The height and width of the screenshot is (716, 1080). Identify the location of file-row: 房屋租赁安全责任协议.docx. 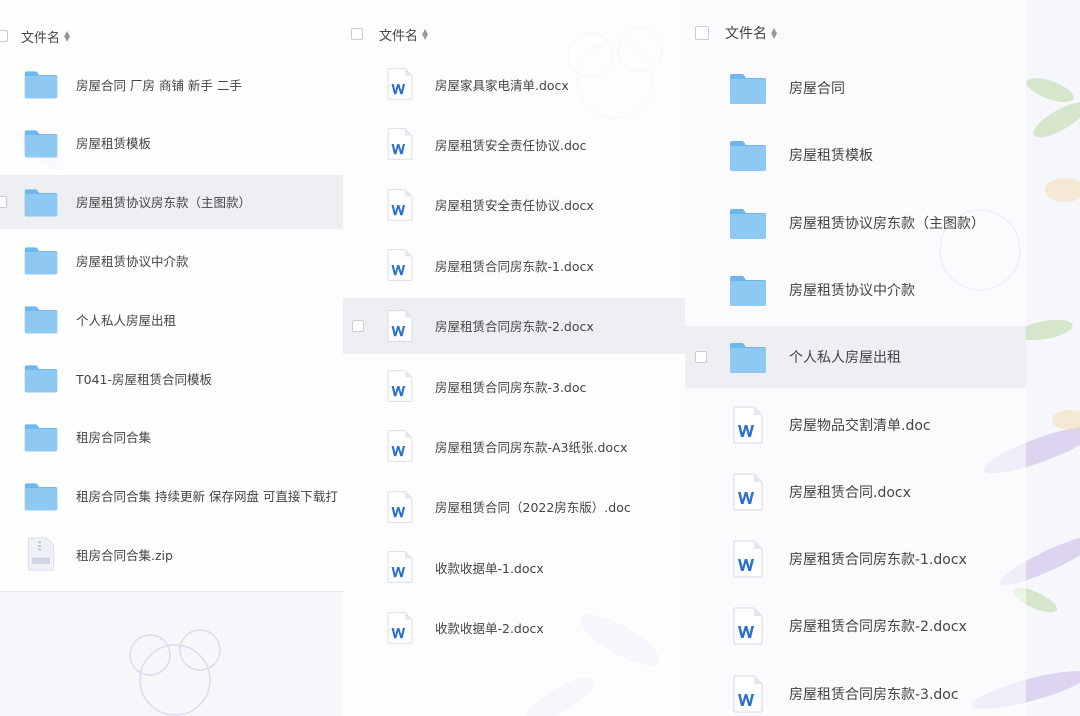
(514, 205).